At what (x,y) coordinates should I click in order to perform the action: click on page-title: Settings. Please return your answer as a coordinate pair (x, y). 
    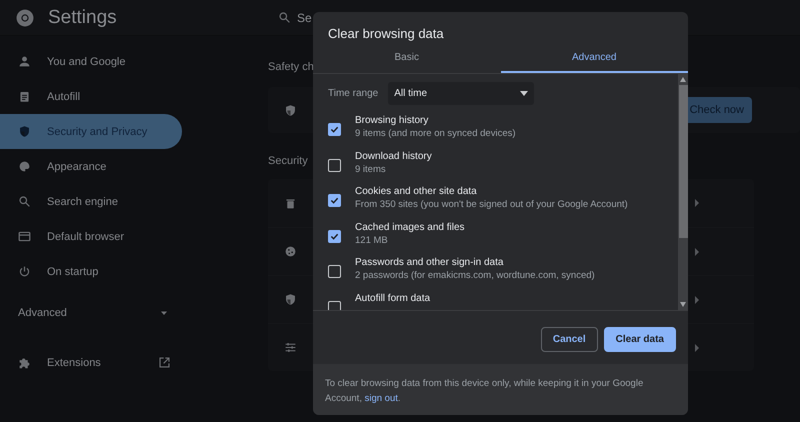
    Looking at the image, I should click on (82, 17).